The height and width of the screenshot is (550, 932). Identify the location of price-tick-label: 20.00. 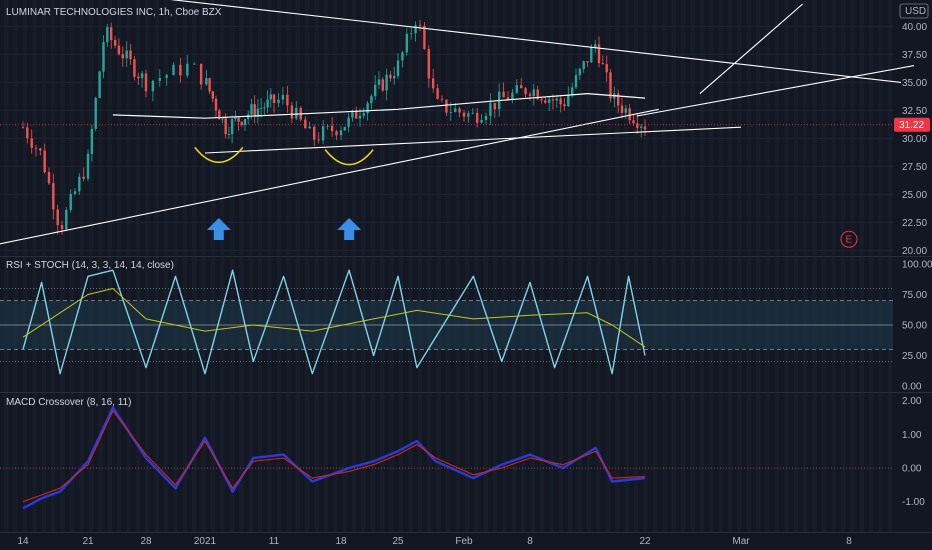
(914, 251).